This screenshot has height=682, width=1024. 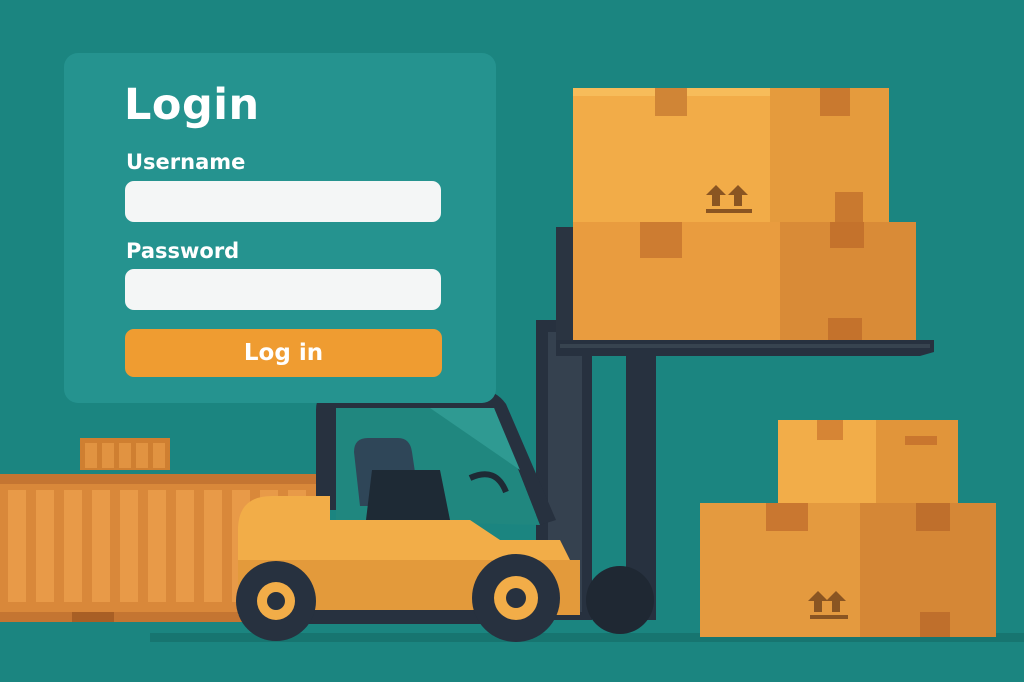 What do you see at coordinates (183, 251) in the screenshot?
I see `password-label: Password` at bounding box center [183, 251].